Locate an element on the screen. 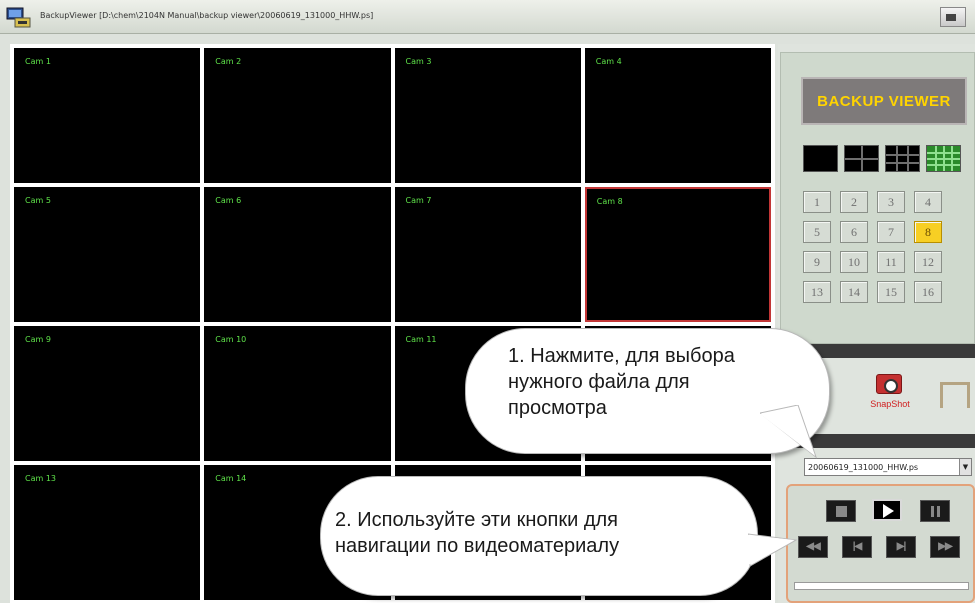  quad-view-button is located at coordinates (861, 158).